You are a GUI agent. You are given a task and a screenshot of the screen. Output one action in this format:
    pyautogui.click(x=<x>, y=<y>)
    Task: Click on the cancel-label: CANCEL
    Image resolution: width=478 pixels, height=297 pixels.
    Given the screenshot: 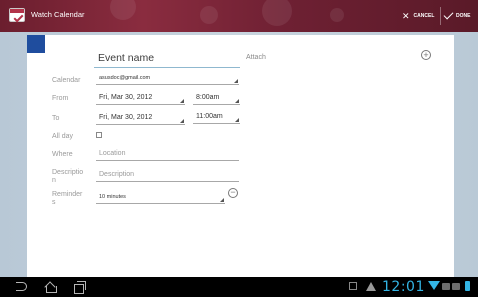 What is the action you would take?
    pyautogui.click(x=424, y=16)
    